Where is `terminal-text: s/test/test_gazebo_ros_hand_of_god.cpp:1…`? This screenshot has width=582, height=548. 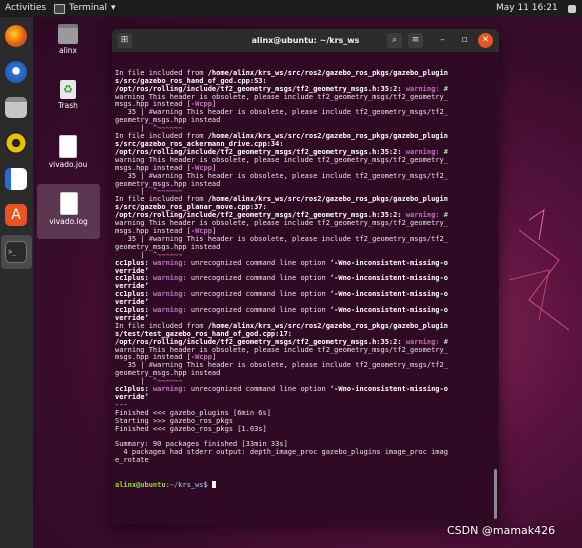
terminal-text: s/test/test_gazebo_ros_hand_of_god.cpp:1… is located at coordinates (204, 333).